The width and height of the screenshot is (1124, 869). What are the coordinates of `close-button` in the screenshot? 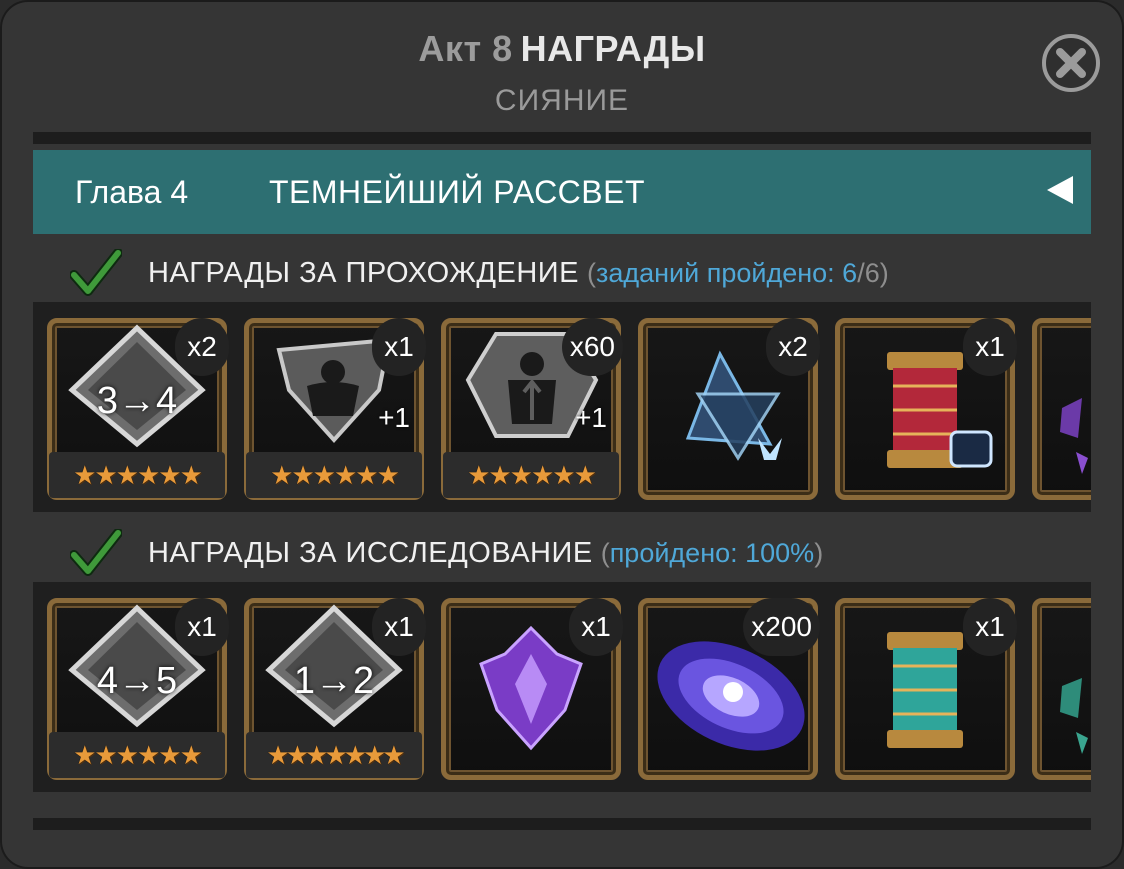 It's located at (1071, 63).